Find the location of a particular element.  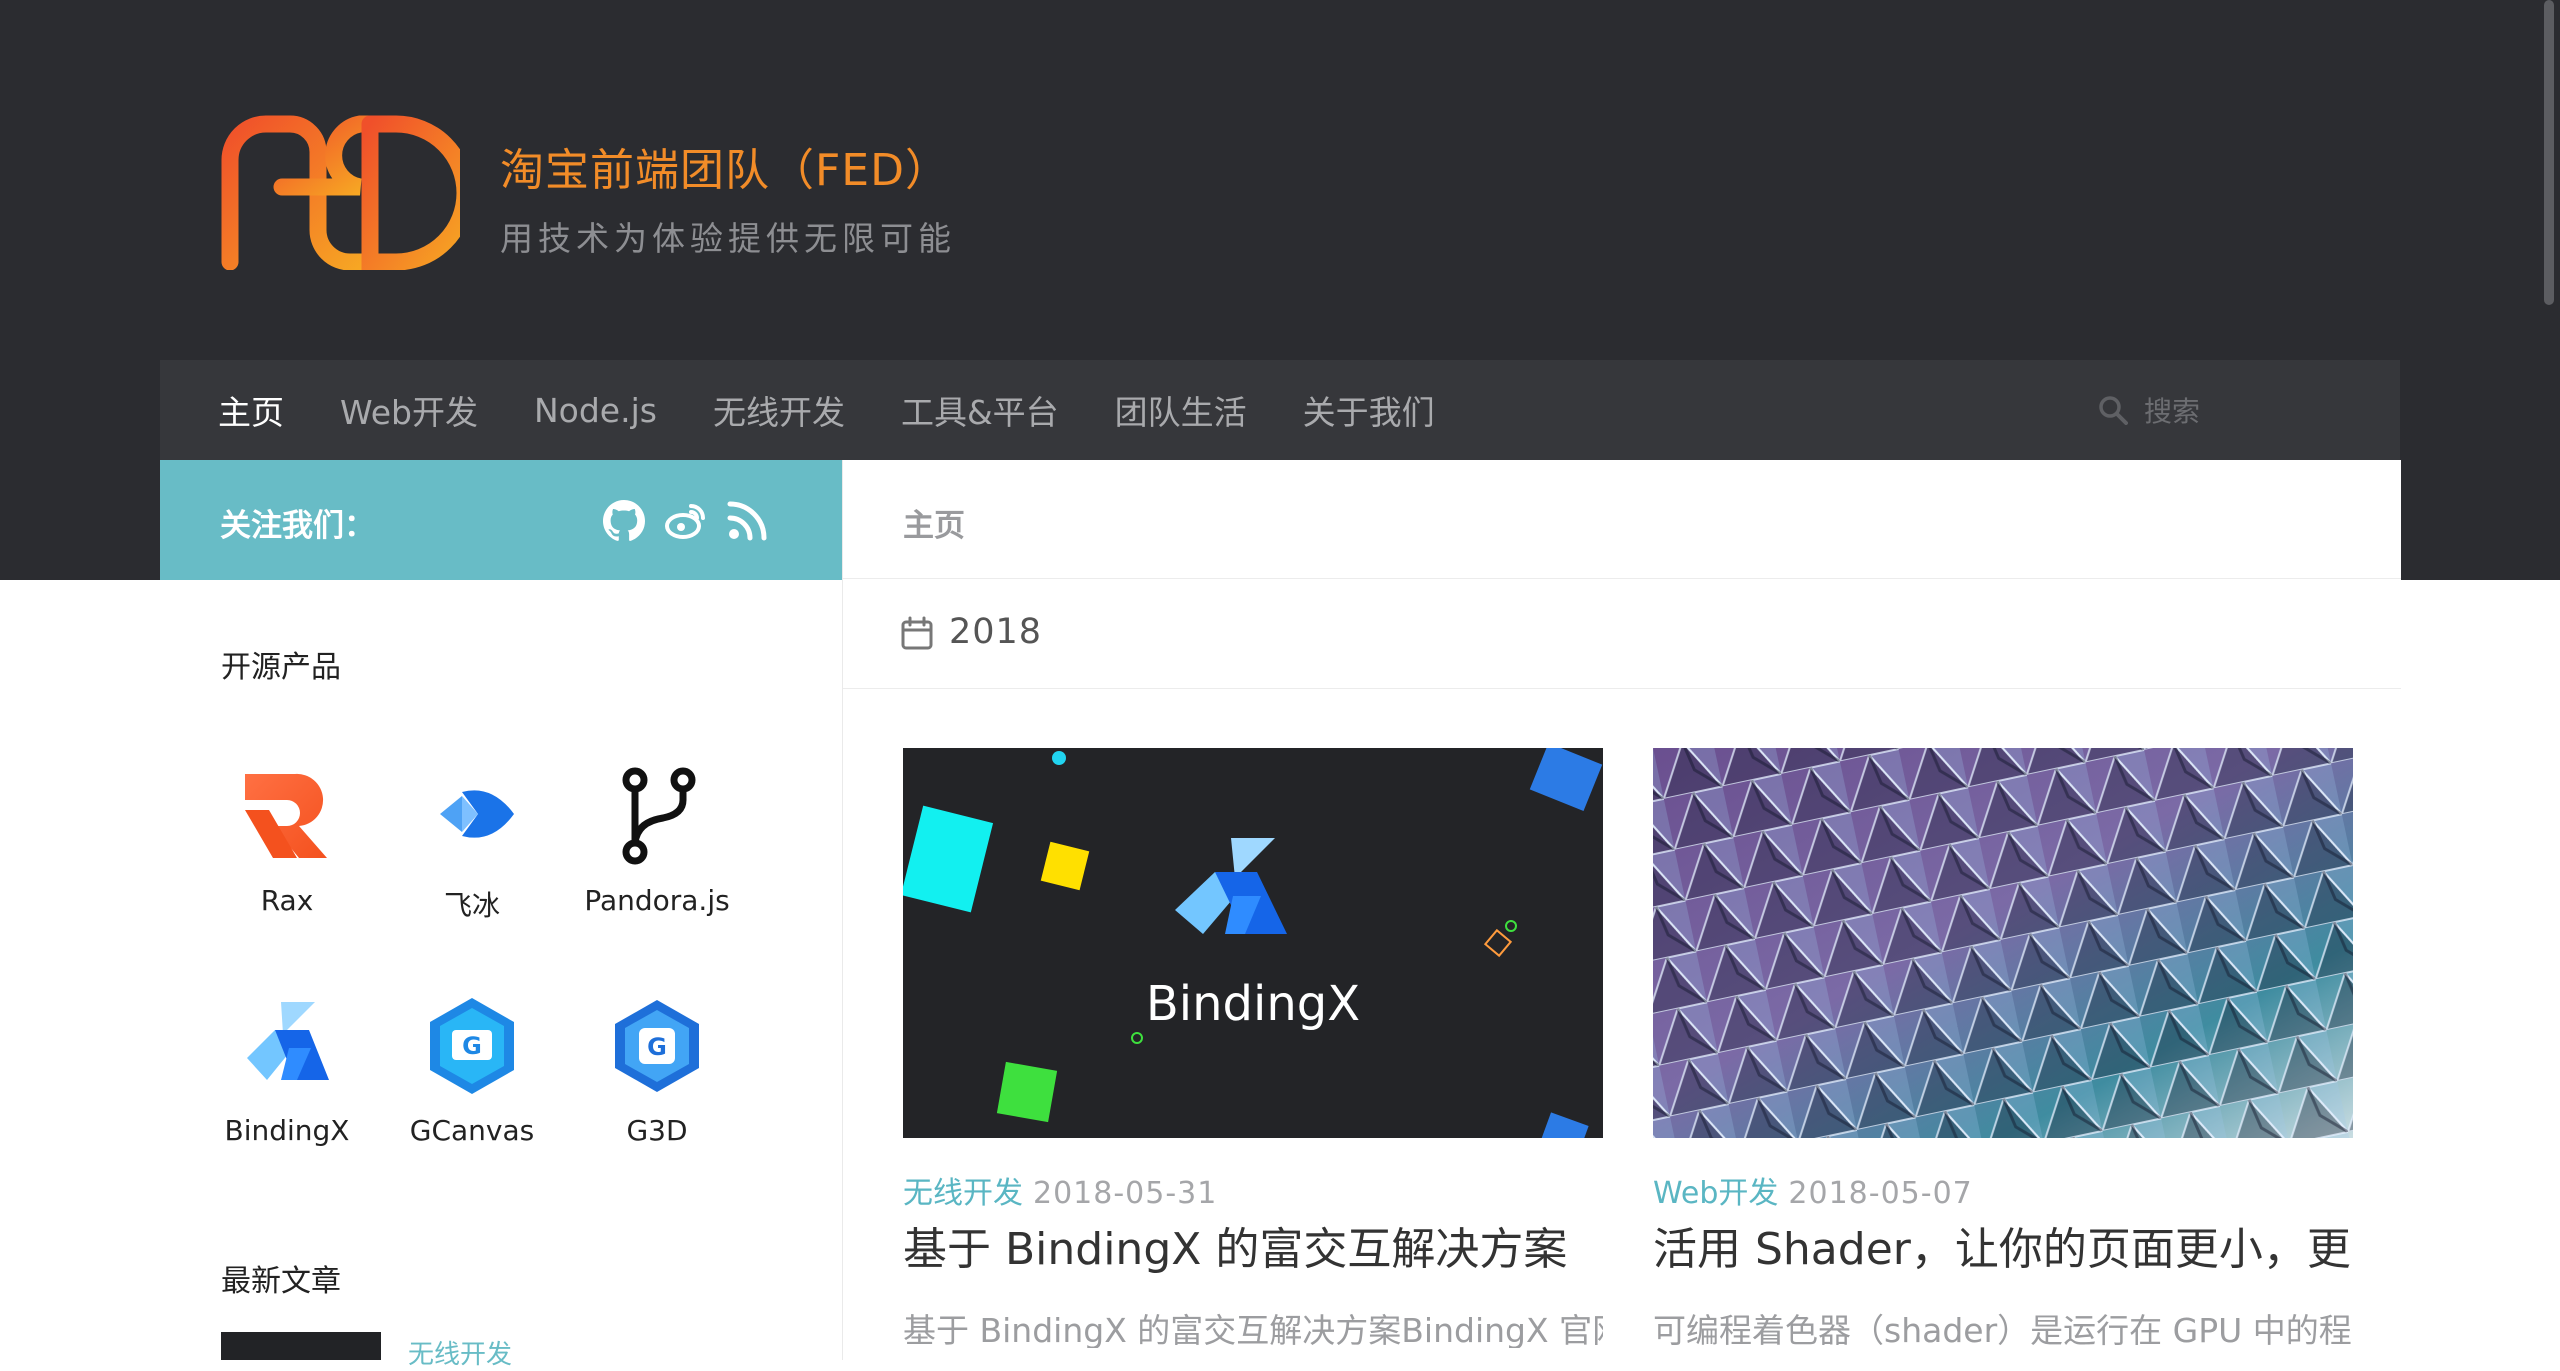

post-date: 2018-05-31 is located at coordinates (1125, 1193).